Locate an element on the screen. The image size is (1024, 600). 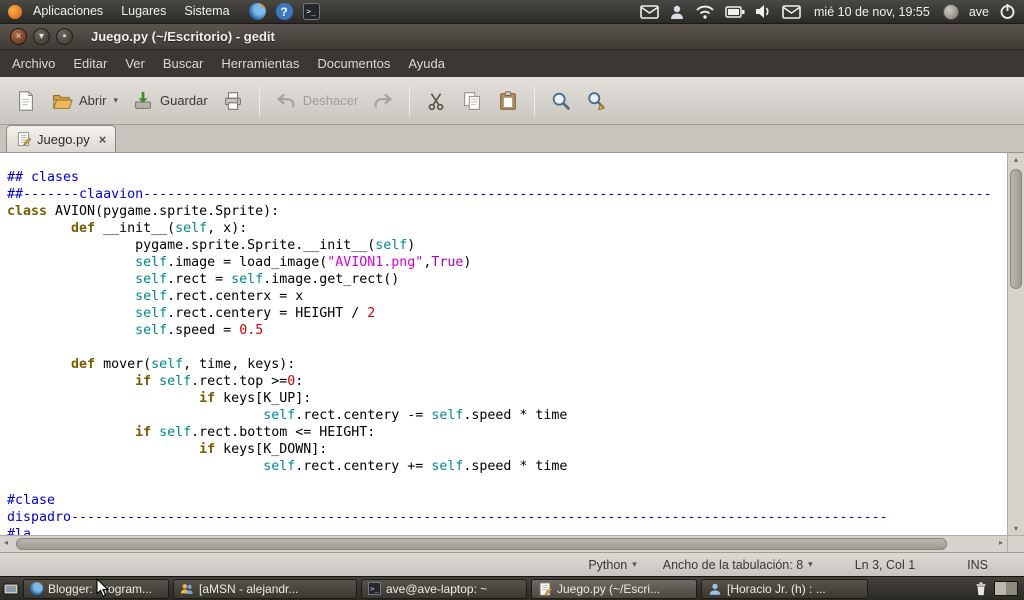
open-folder-icon is located at coordinates (63, 101).